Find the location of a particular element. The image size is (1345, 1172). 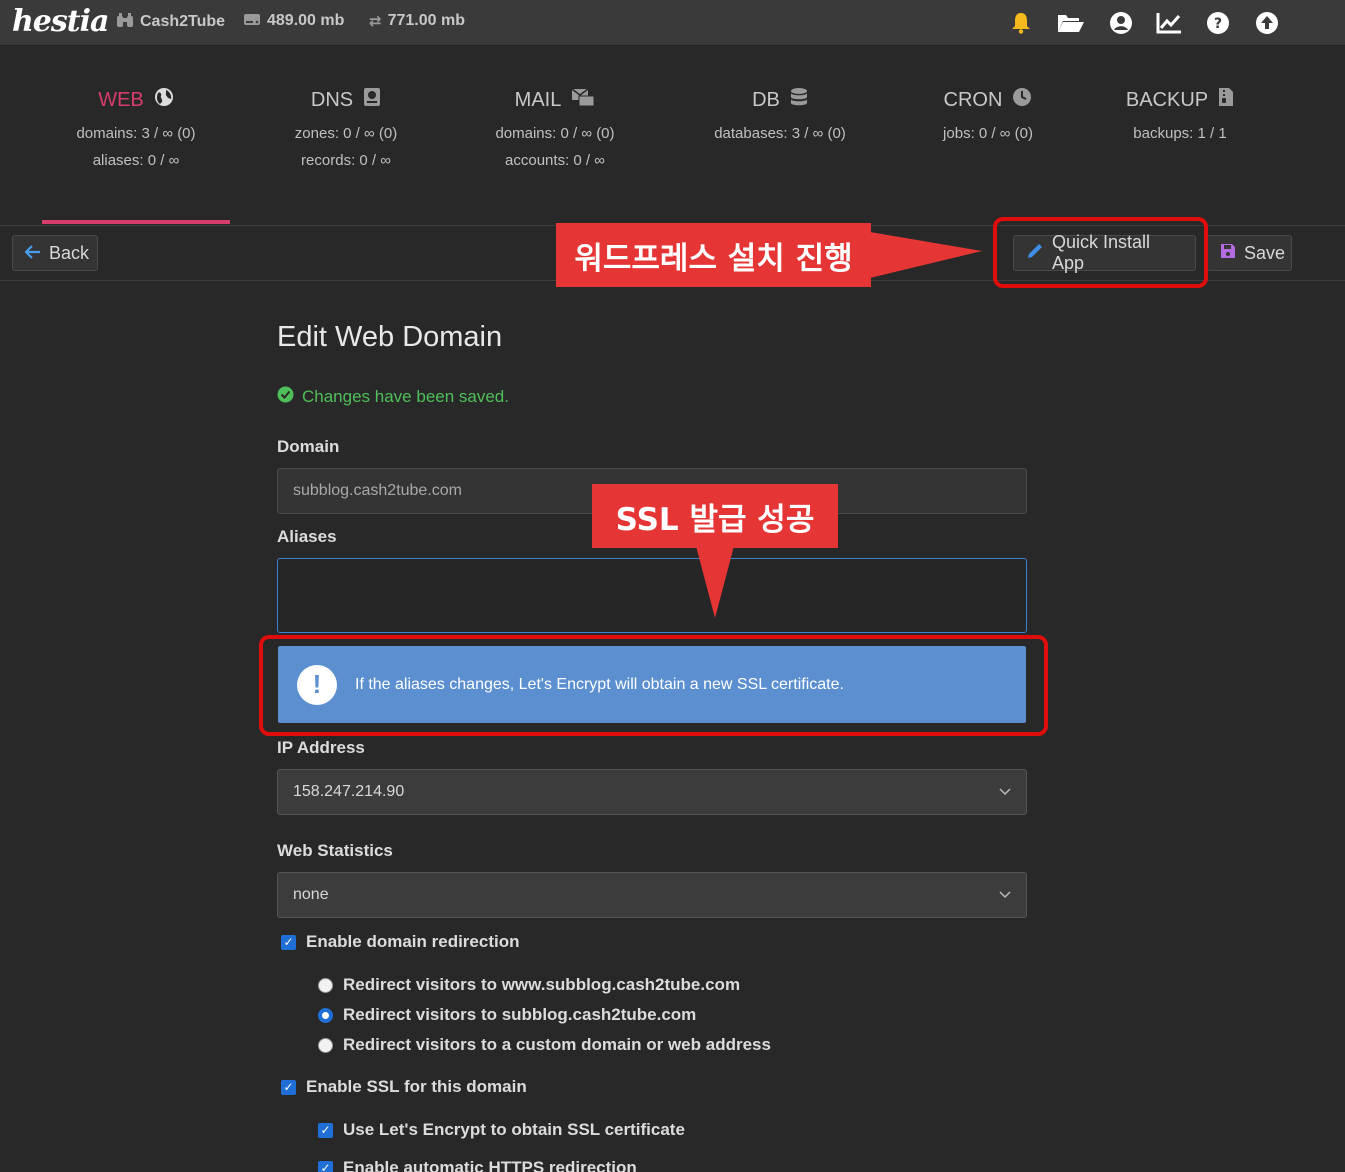

redirect-label: Enable domain redirection is located at coordinates (413, 941).